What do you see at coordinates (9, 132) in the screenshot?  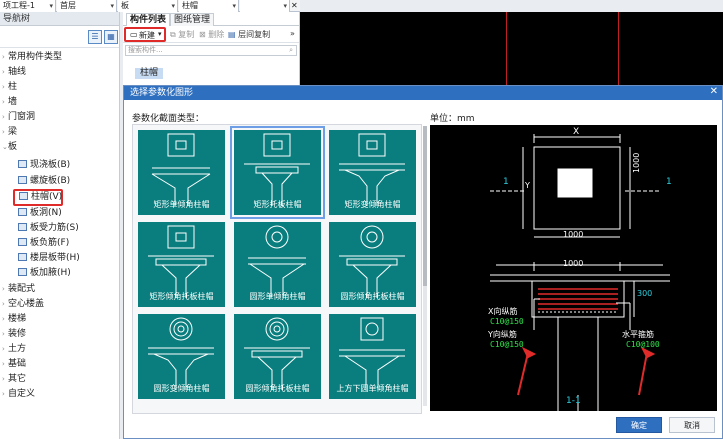 I see `tree-item: › 梁` at bounding box center [9, 132].